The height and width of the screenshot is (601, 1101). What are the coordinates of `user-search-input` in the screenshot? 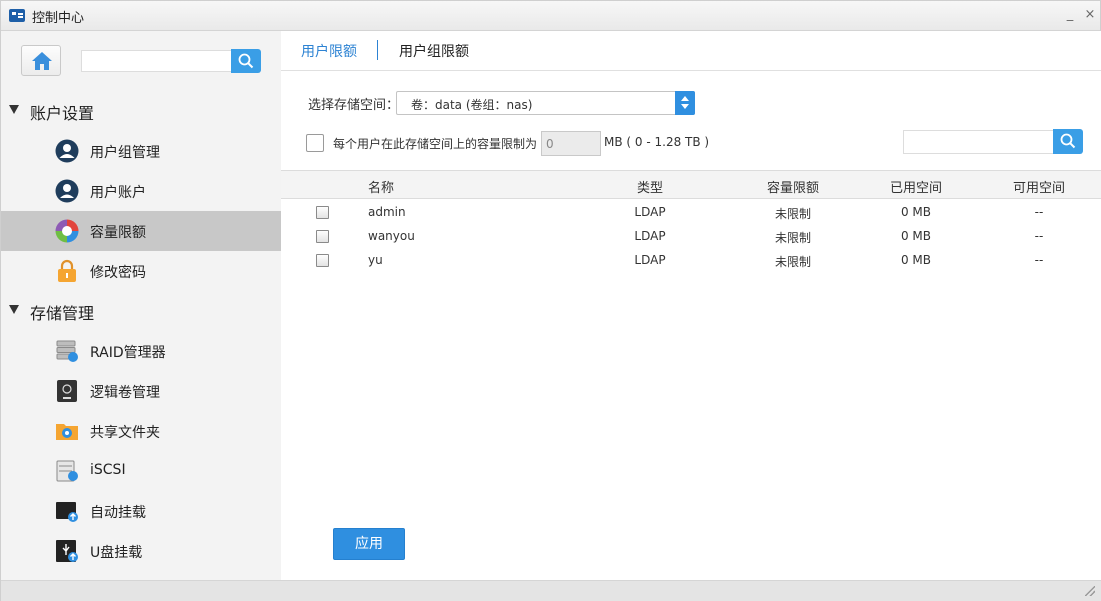 It's located at (978, 142).